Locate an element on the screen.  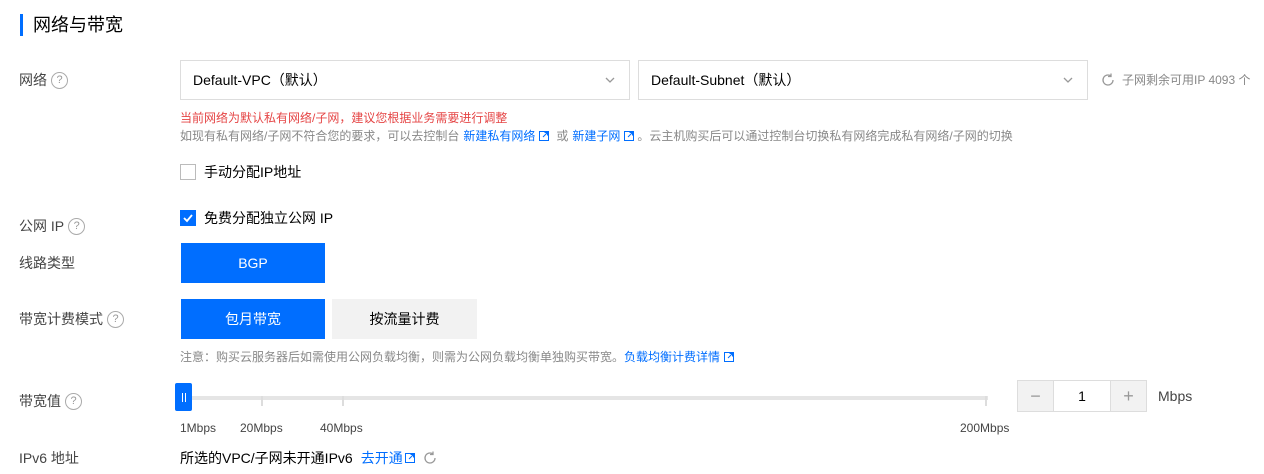
manual-ip-checkbox is located at coordinates (188, 172).